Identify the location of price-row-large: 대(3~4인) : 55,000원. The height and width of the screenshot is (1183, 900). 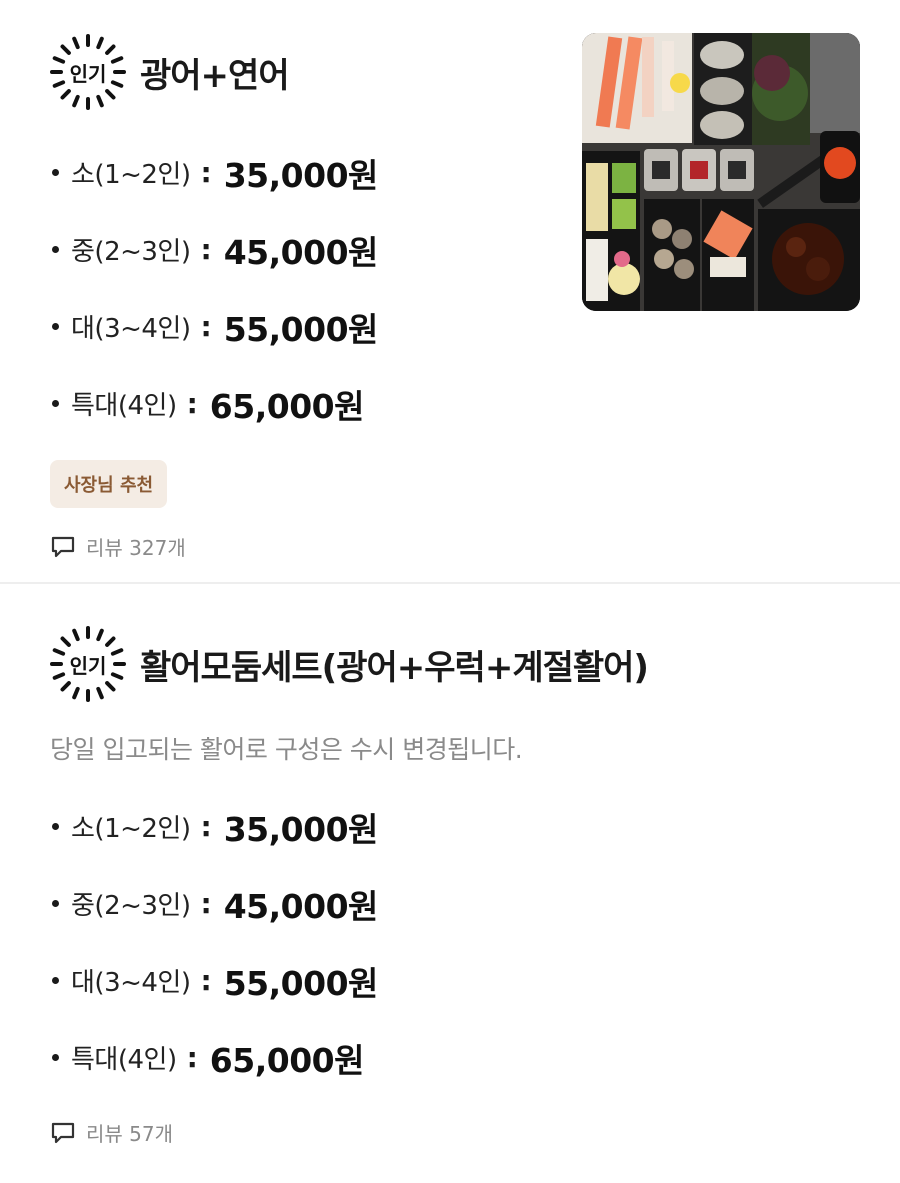
(450, 980).